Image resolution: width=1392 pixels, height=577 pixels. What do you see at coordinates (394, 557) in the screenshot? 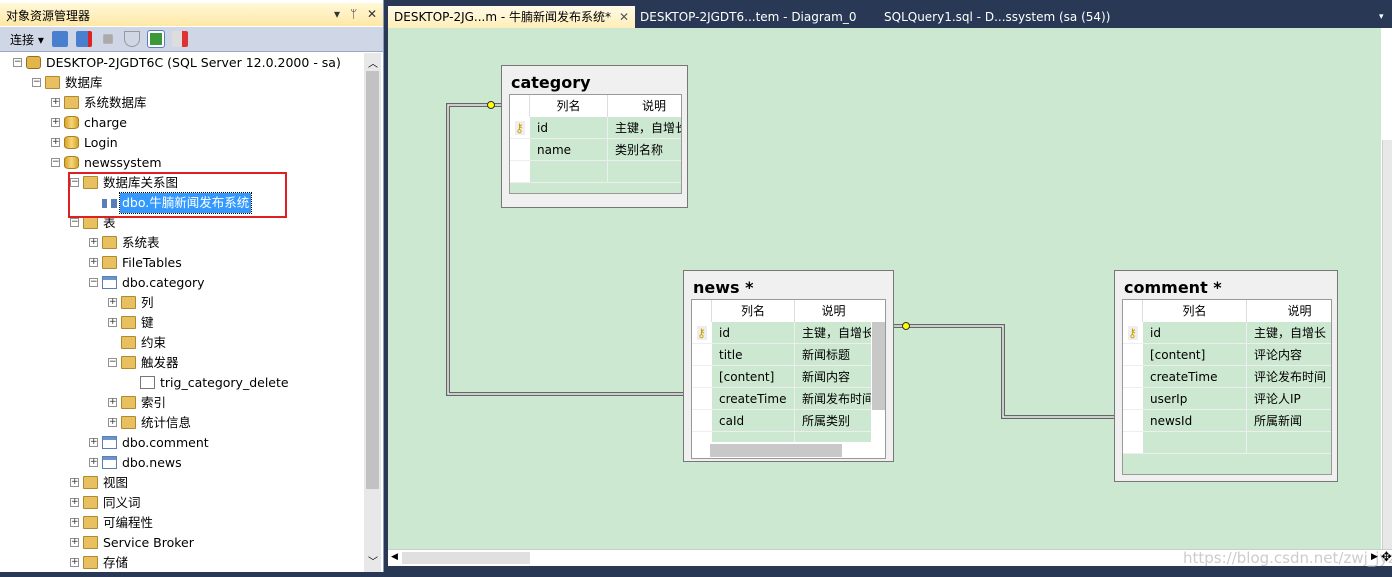
I see `scroll-left-icon: ◀` at bounding box center [394, 557].